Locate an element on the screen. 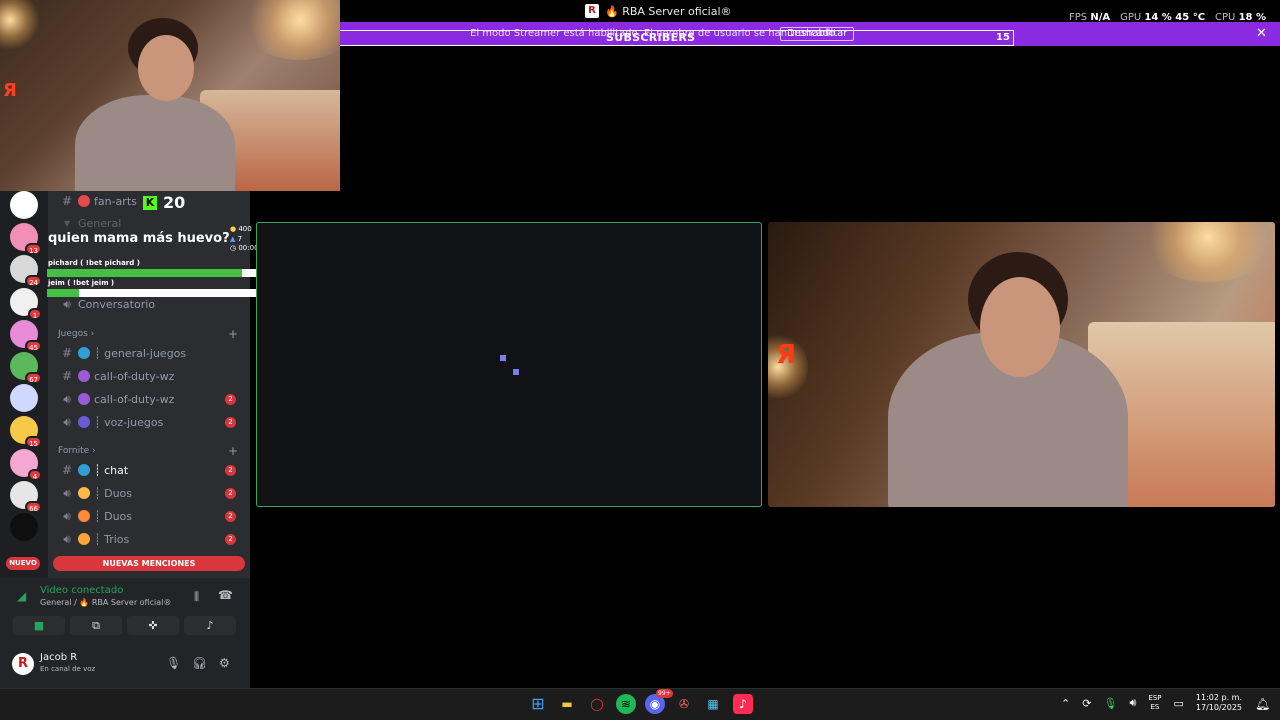 Image resolution: width=1280 pixels, height=720 pixels. webcam-overlay: Я is located at coordinates (170, 95).